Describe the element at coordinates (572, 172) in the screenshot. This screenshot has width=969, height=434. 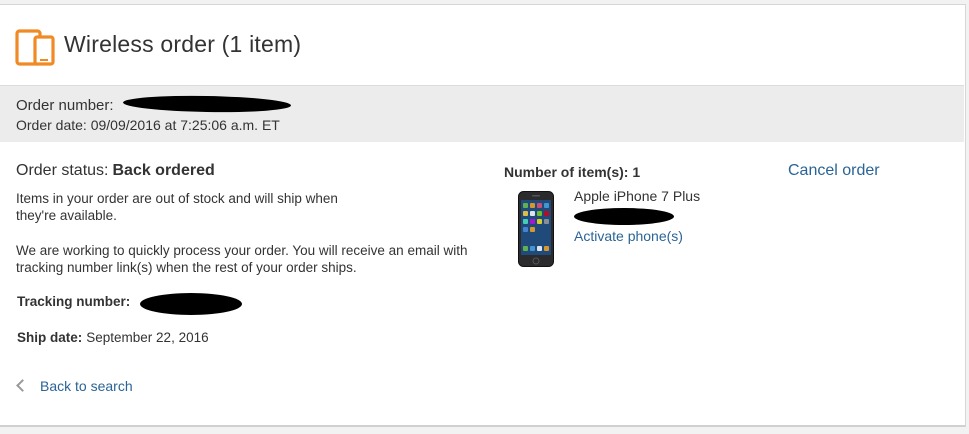
I see `items-count: Number of item(s): 1` at that location.